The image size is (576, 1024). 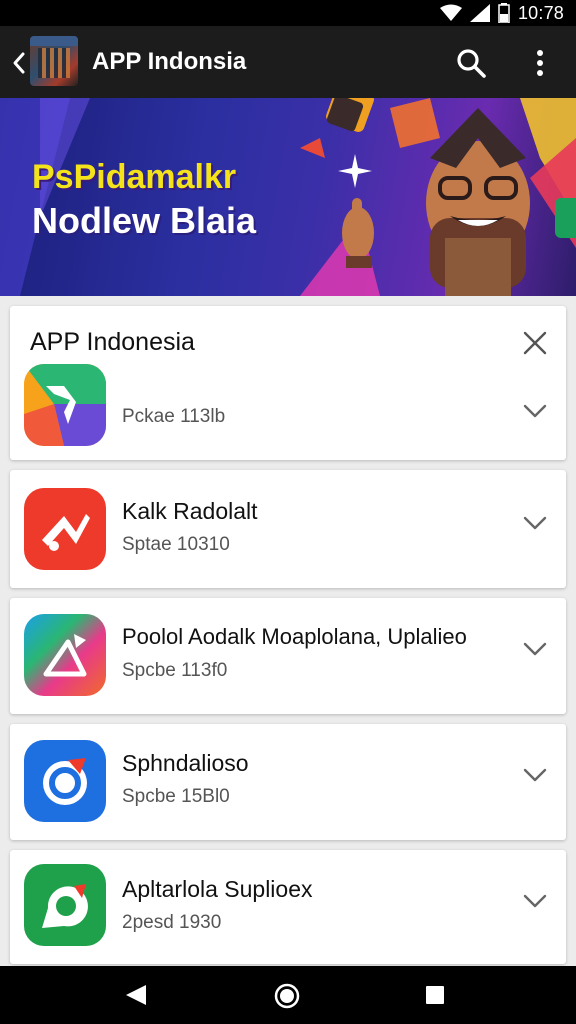 I want to click on card-title: APP Indonesia, so click(x=112, y=342).